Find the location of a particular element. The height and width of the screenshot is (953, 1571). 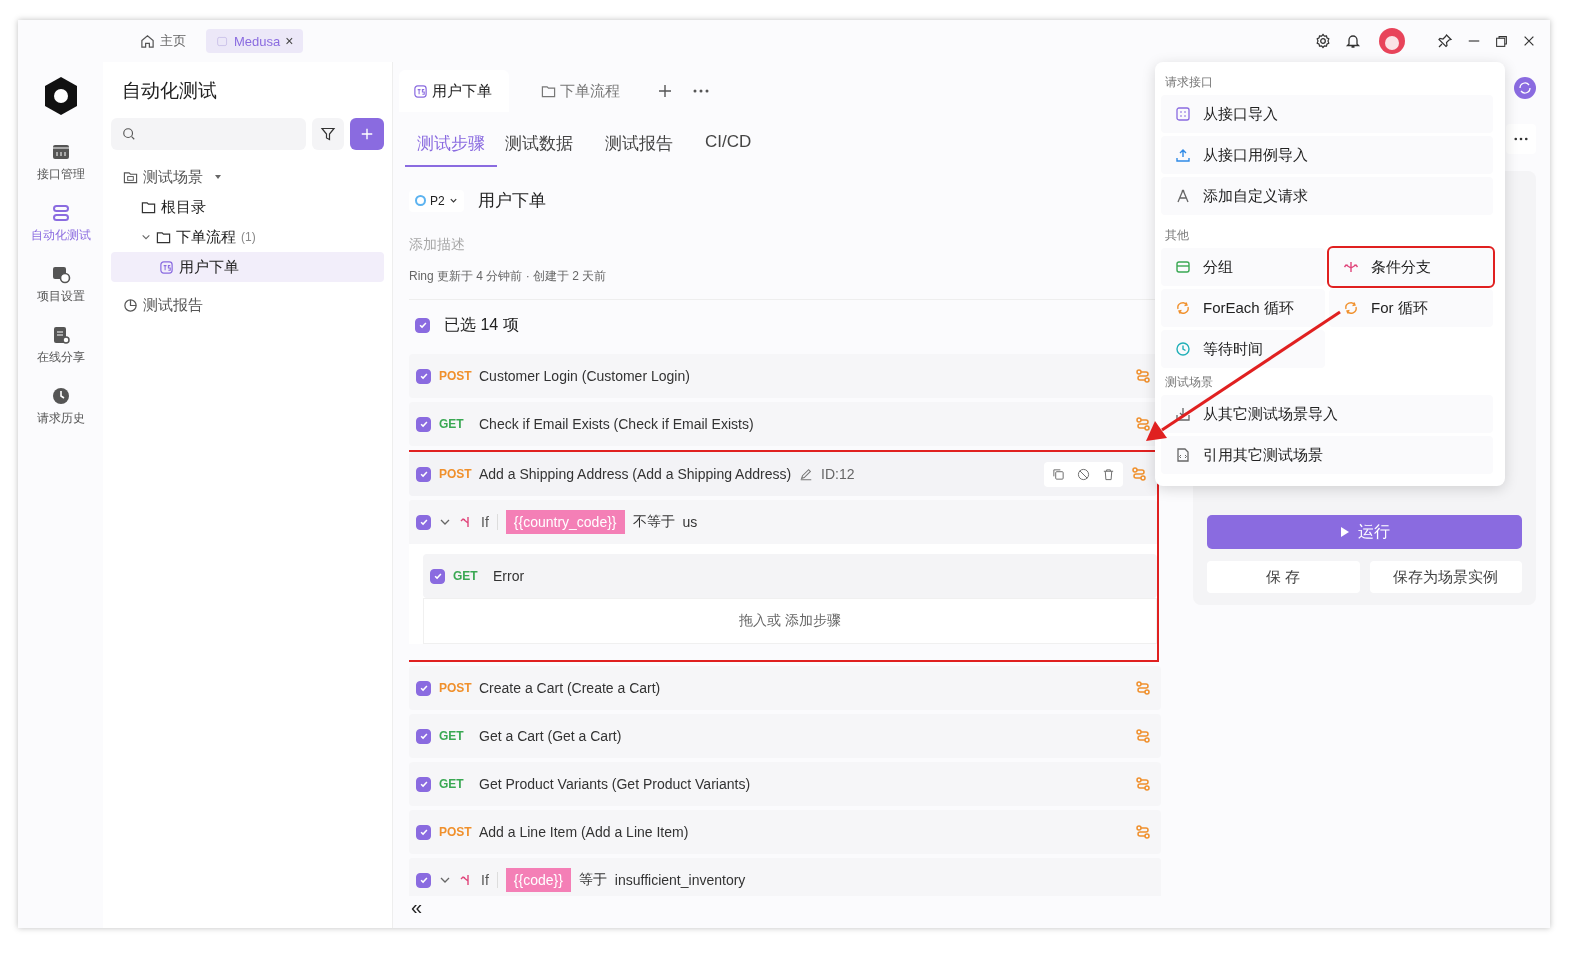

menu-item: 等待时间 is located at coordinates (1243, 349).